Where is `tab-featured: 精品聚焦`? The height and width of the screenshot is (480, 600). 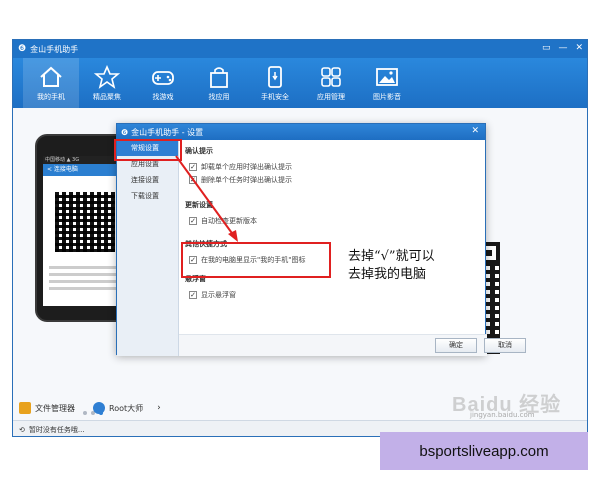 tab-featured: 精品聚焦 is located at coordinates (107, 83).